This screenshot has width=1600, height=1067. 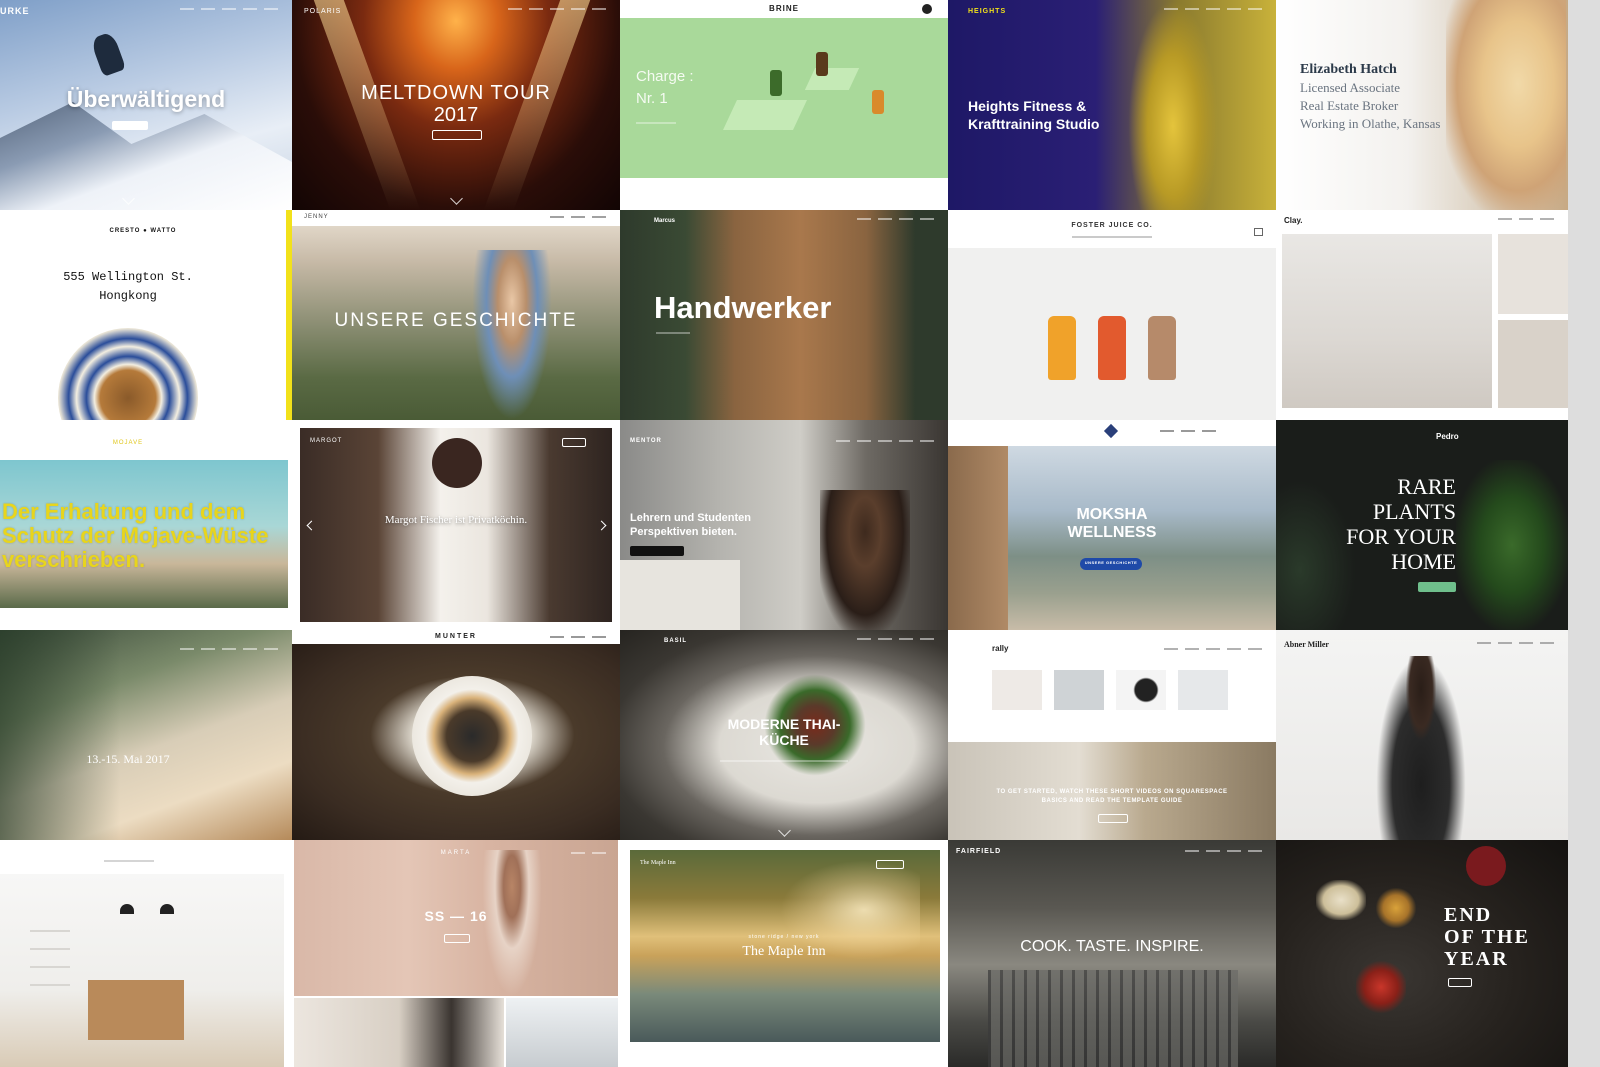 I want to click on tile-headline: Handwerker, so click(x=743, y=307).